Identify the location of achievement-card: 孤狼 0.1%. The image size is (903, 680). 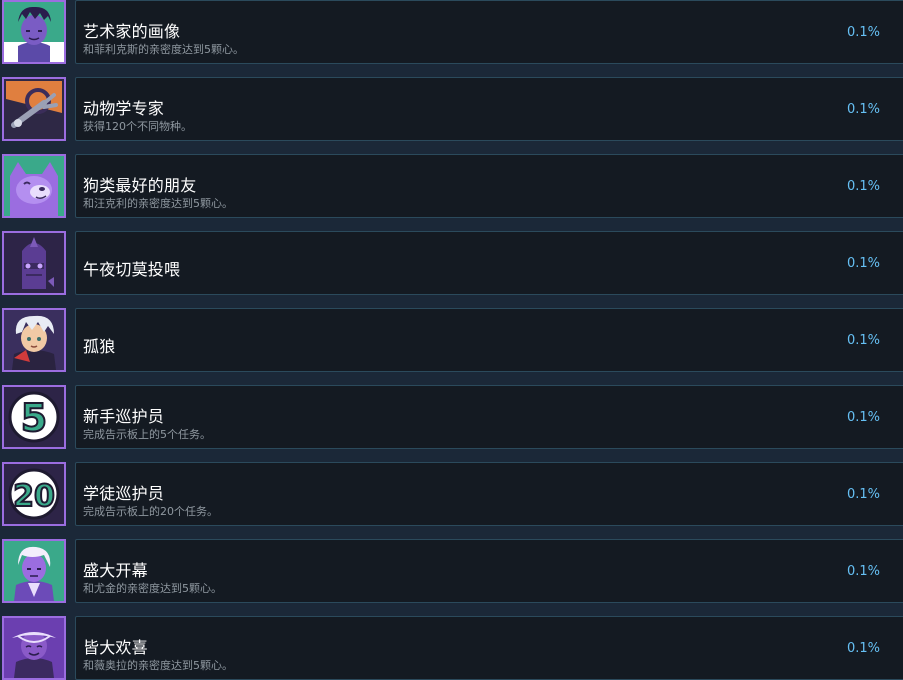
(489, 340).